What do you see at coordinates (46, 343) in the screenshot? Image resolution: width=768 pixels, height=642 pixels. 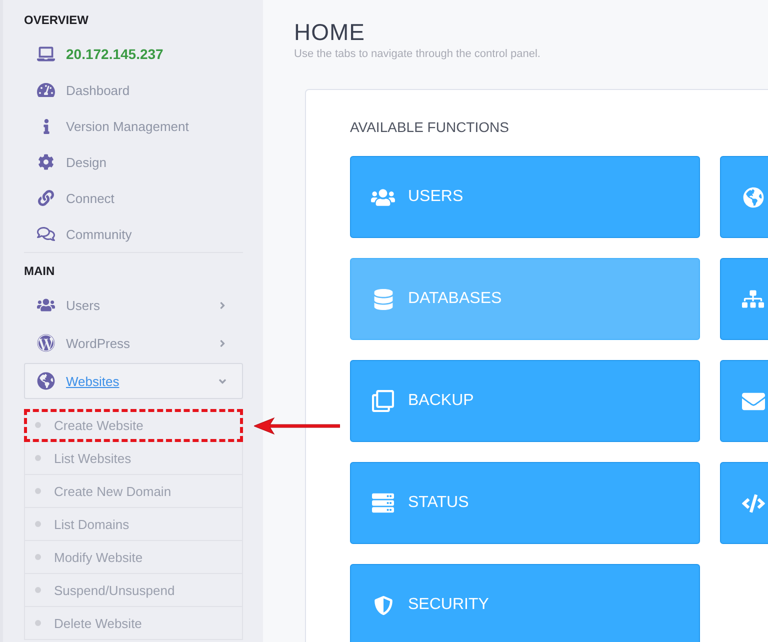 I see `w-logo-icon` at bounding box center [46, 343].